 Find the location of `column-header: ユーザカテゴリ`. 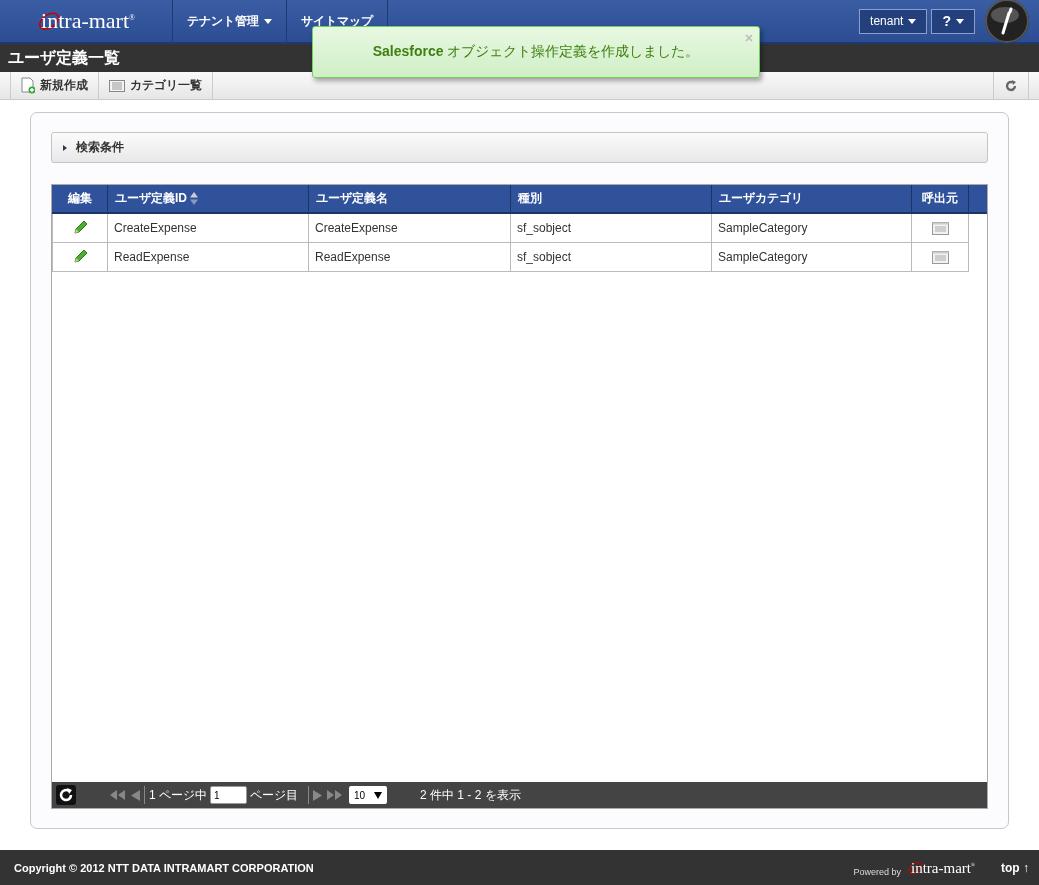

column-header: ユーザカテゴリ is located at coordinates (812, 198).